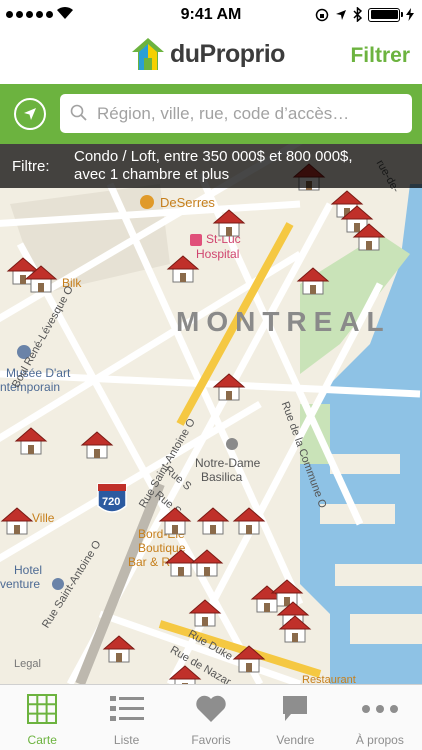 Image resolution: width=422 pixels, height=750 pixels. What do you see at coordinates (380, 717) in the screenshot?
I see `tab-a-propos: À propos` at bounding box center [380, 717].